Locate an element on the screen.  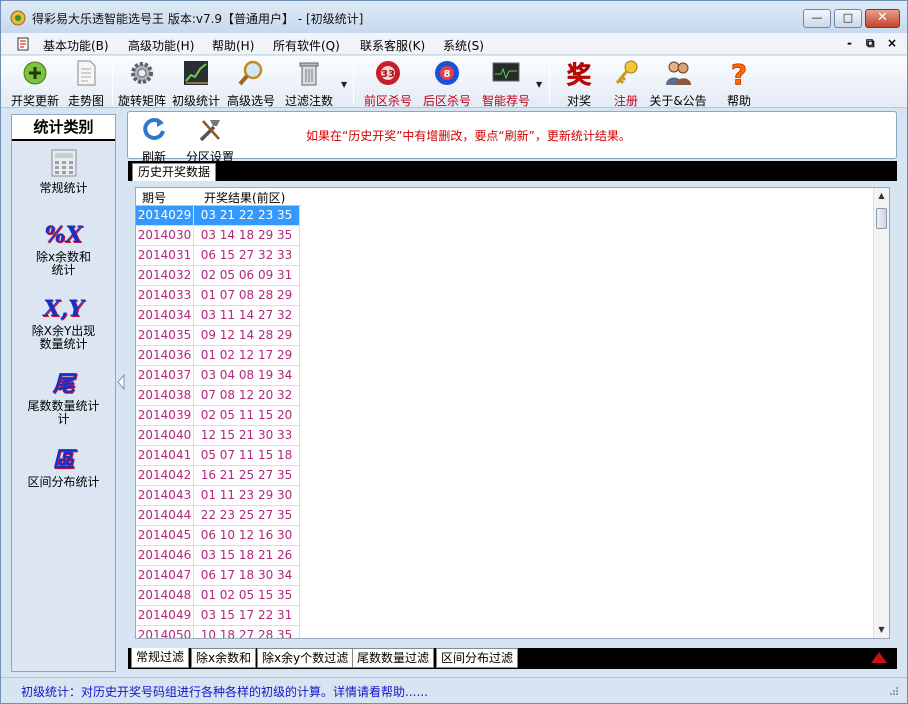
menu-contact: 联系客服(K) is located at coordinates (392, 45).